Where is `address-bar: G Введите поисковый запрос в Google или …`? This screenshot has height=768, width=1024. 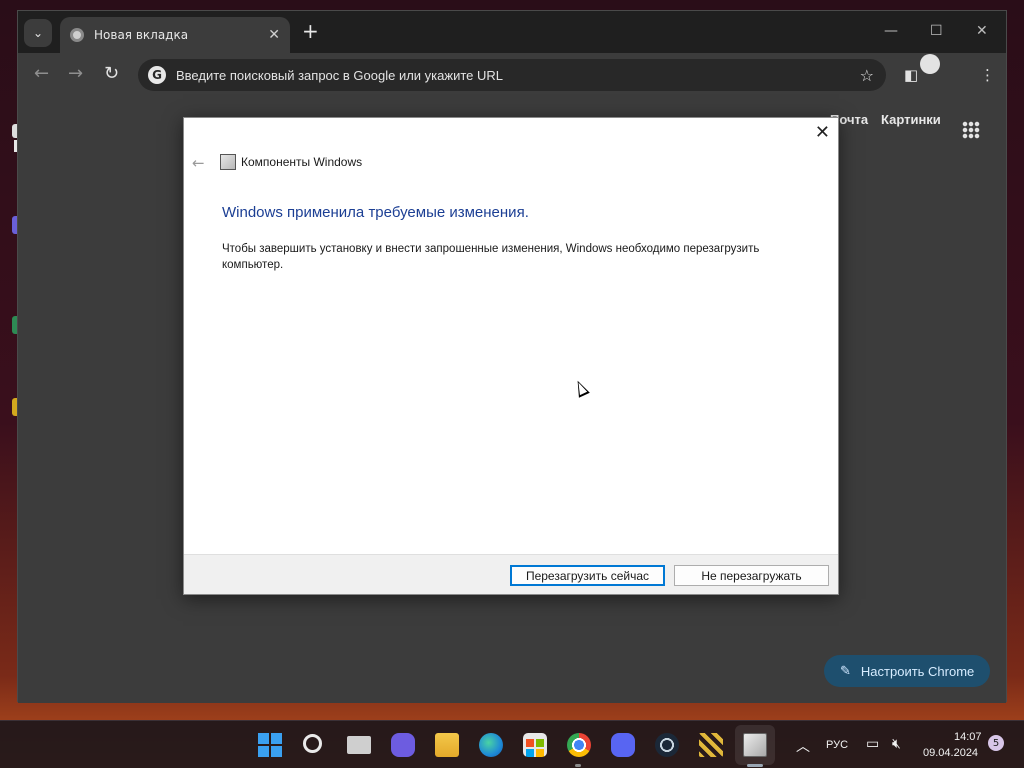 address-bar: G Введите поисковый запрос в Google или … is located at coordinates (512, 75).